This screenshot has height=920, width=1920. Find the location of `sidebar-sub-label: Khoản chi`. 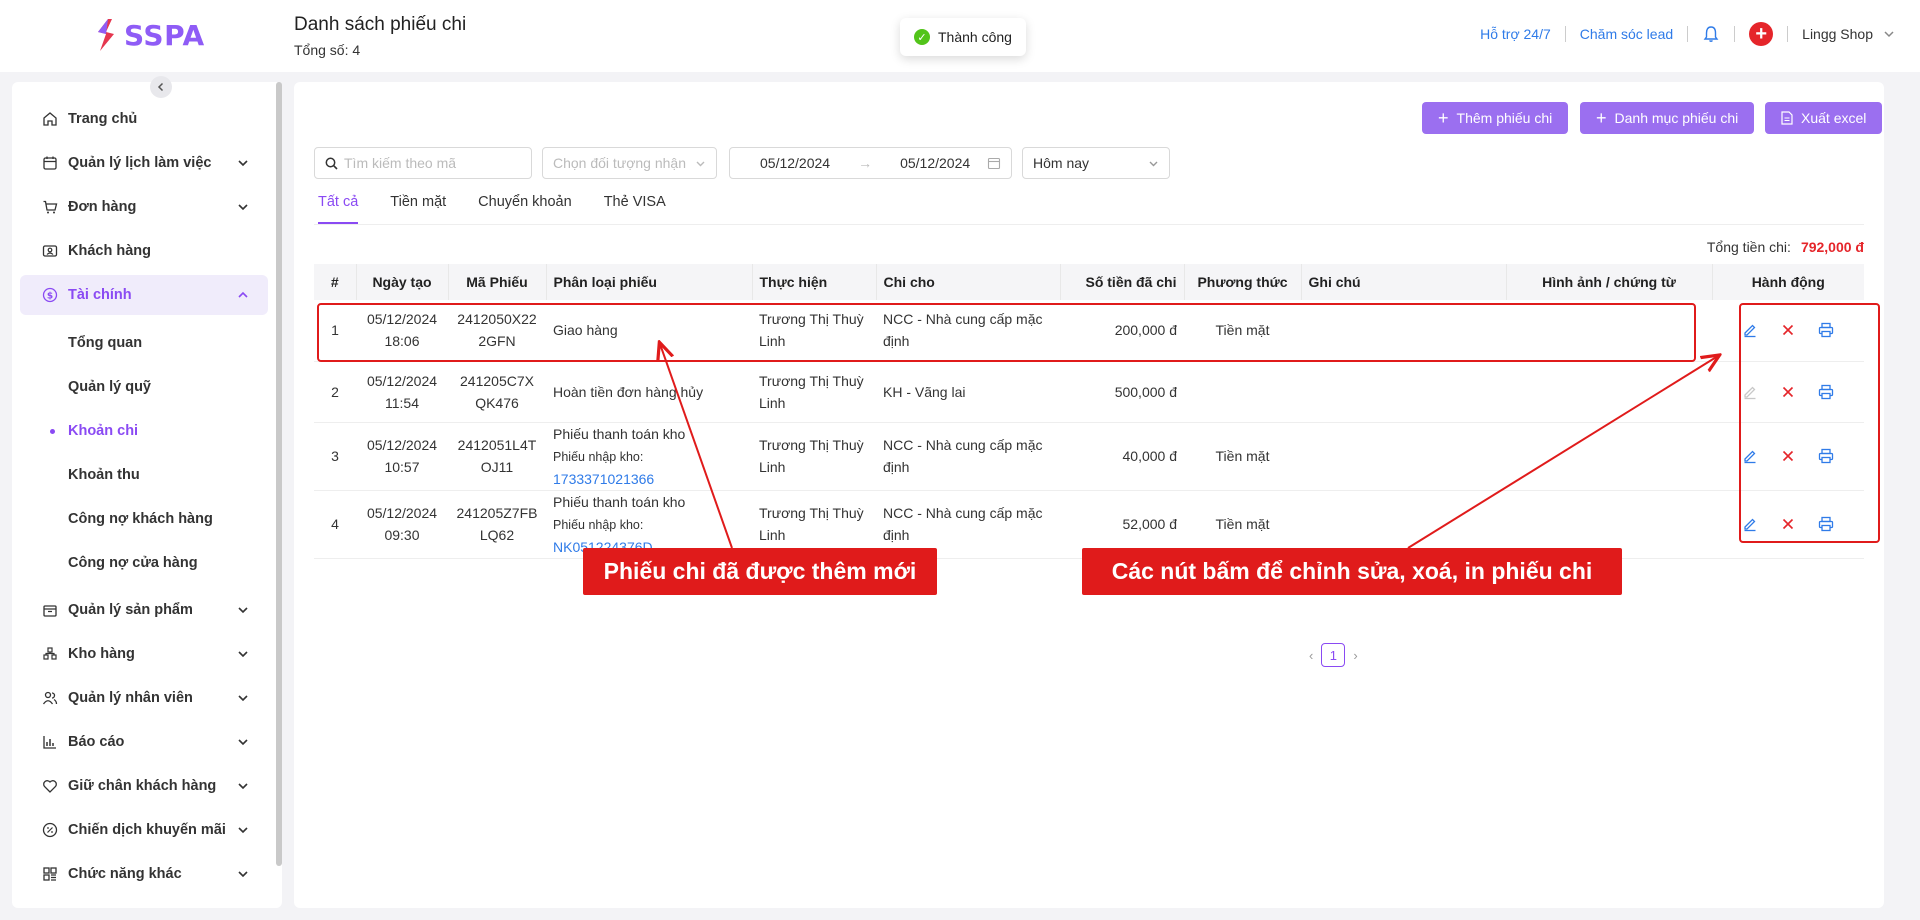

sidebar-sub-label: Khoản chi is located at coordinates (103, 431).